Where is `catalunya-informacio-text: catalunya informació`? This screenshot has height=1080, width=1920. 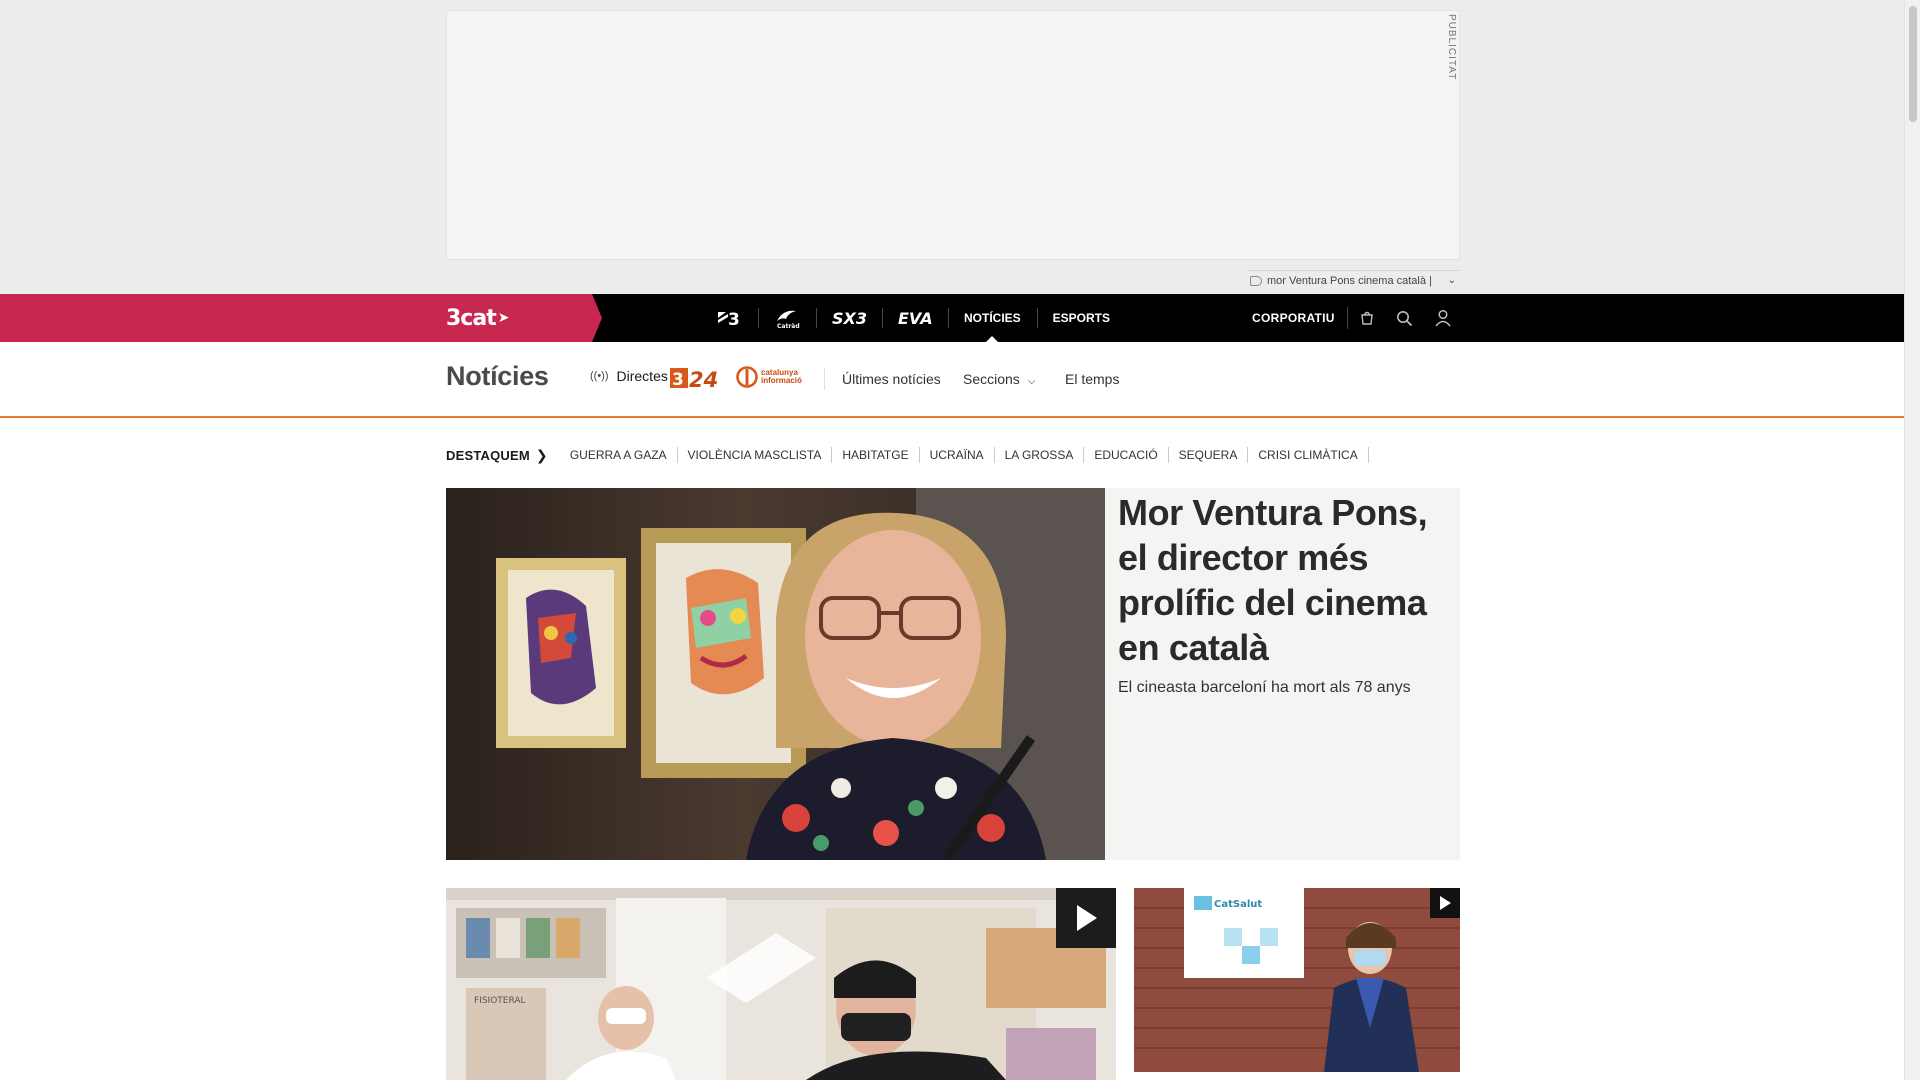
catalunya-informacio-text: catalunya informació is located at coordinates (781, 377).